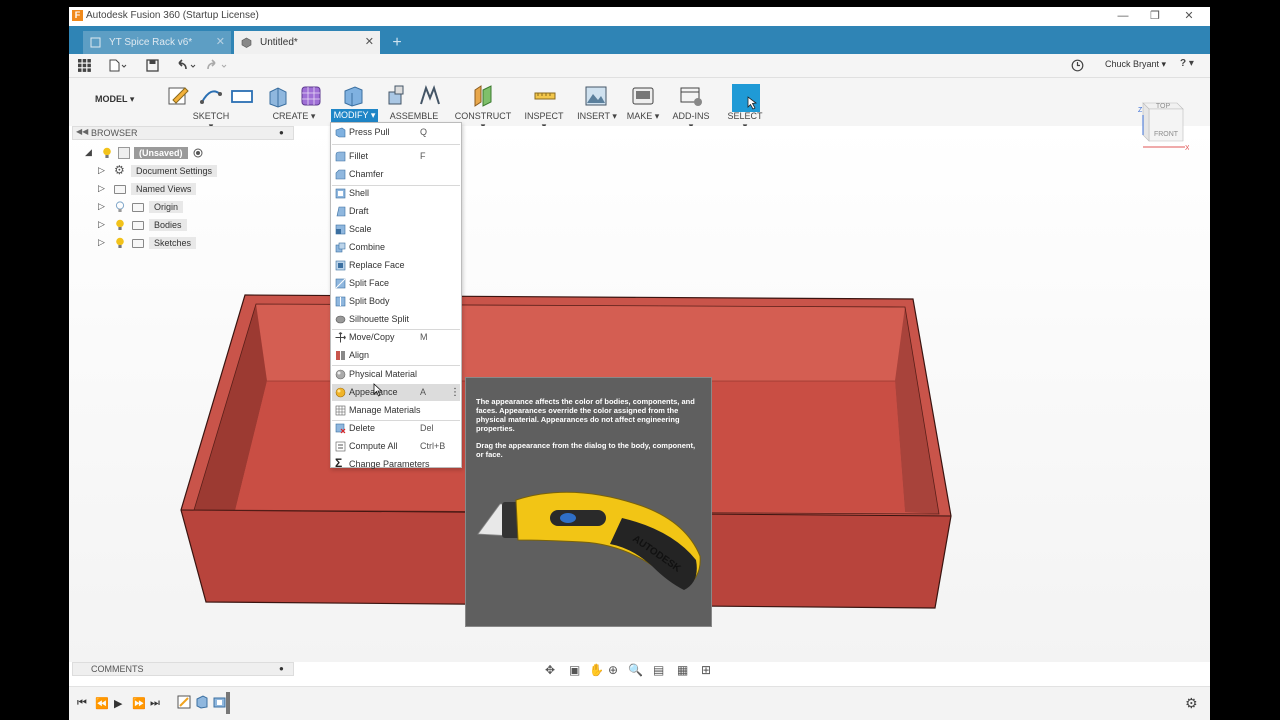 The image size is (1280, 720). What do you see at coordinates (353, 96) in the screenshot?
I see `press-pull-tool-icon` at bounding box center [353, 96].